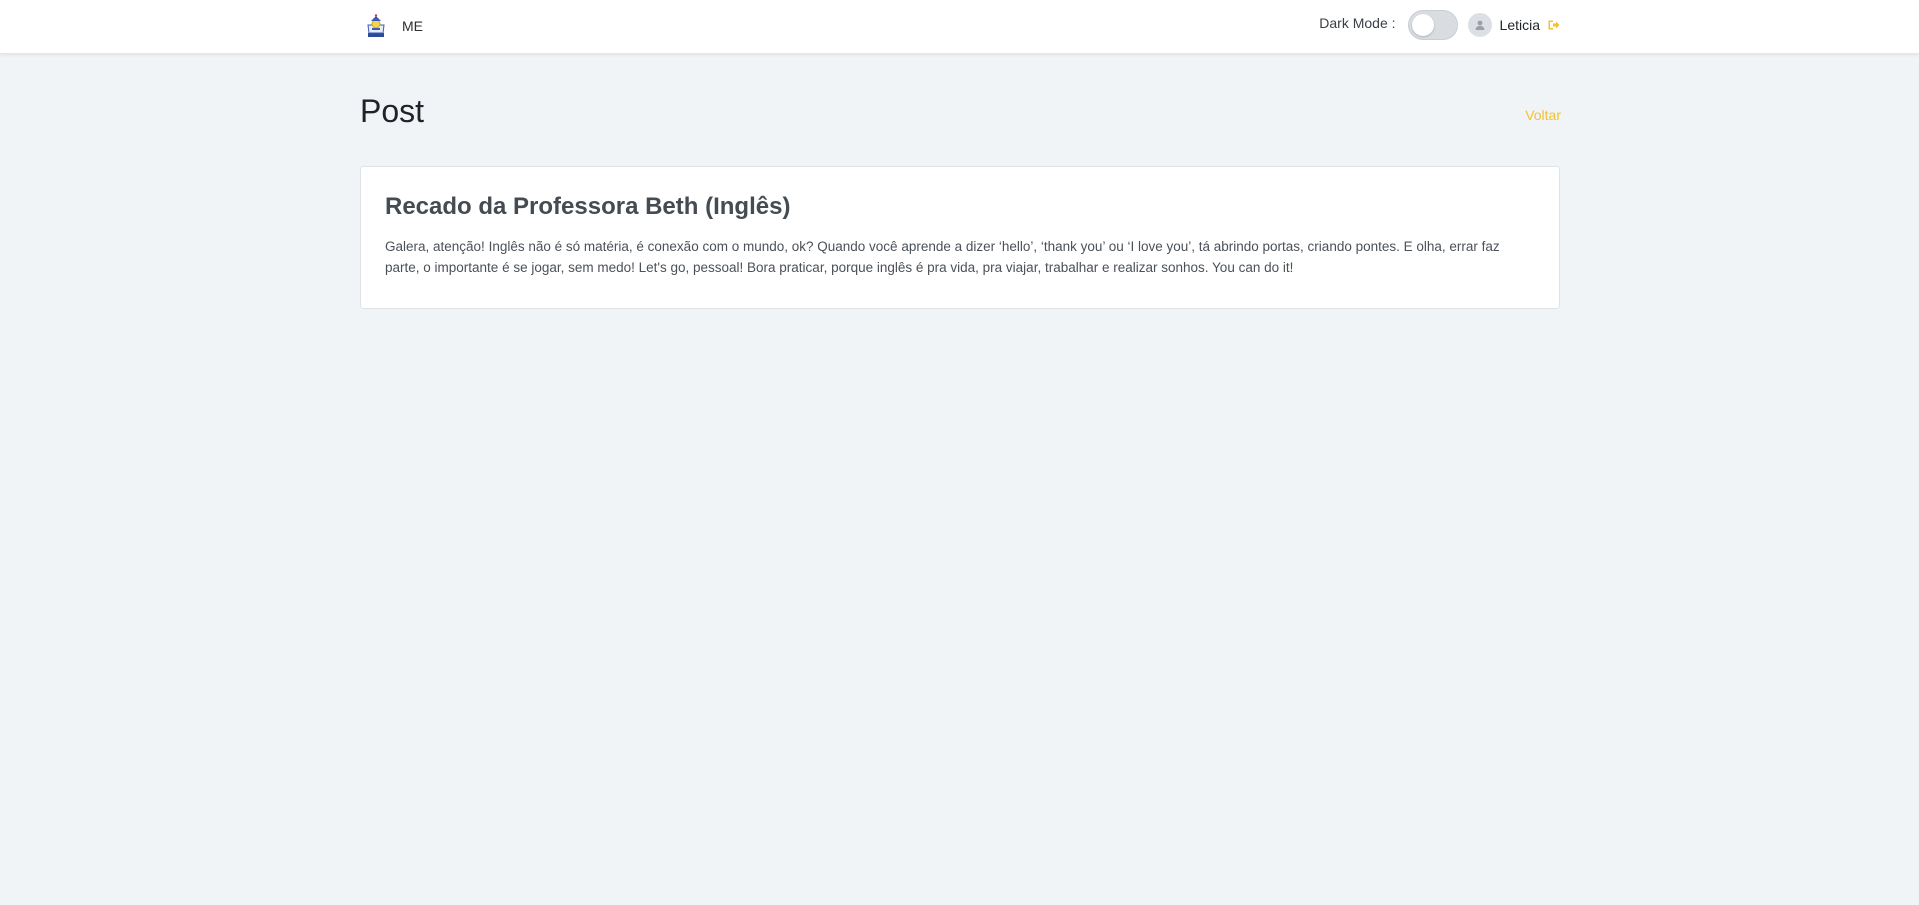  I want to click on top-navbar: ME Dark Mode : Leticia, so click(959, 27).